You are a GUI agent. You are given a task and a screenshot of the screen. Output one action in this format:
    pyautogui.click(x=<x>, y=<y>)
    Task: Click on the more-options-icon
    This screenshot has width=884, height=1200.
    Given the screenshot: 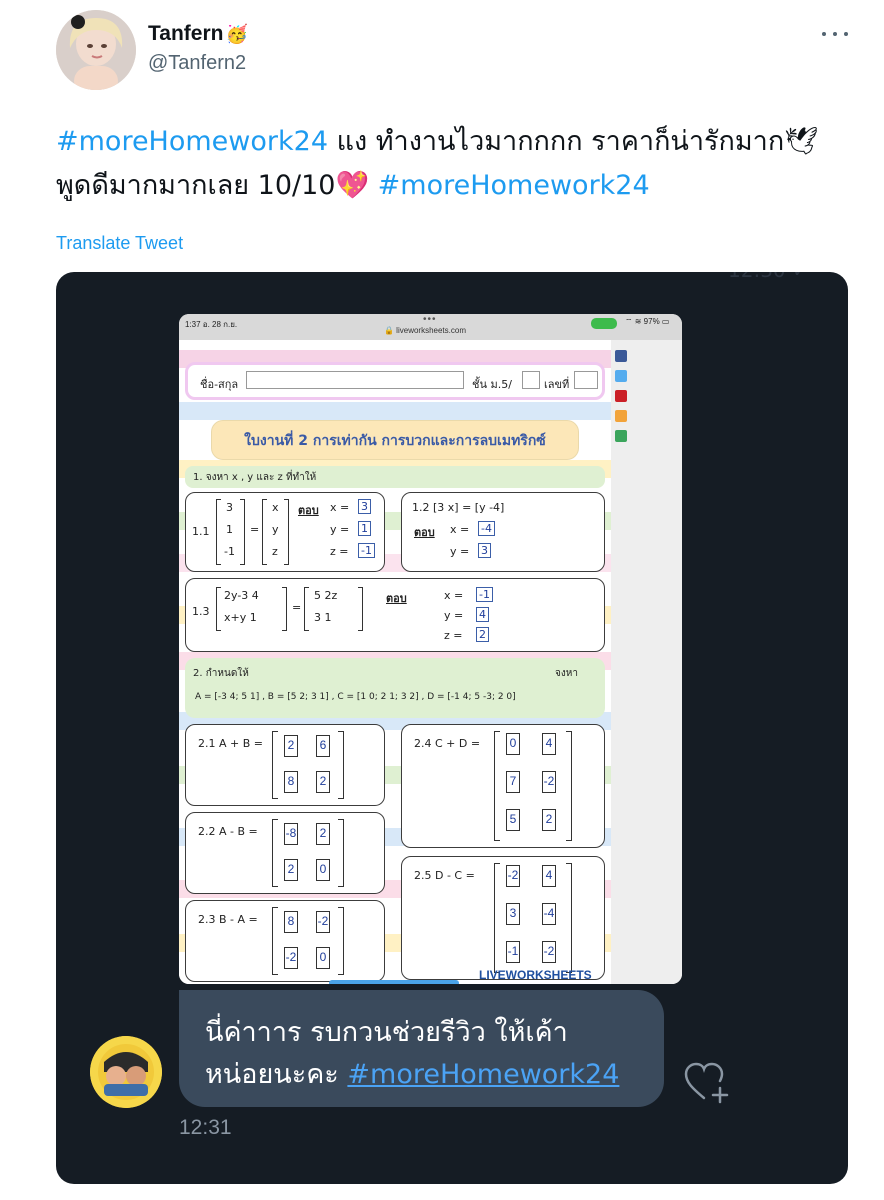 What is the action you would take?
    pyautogui.click(x=835, y=34)
    